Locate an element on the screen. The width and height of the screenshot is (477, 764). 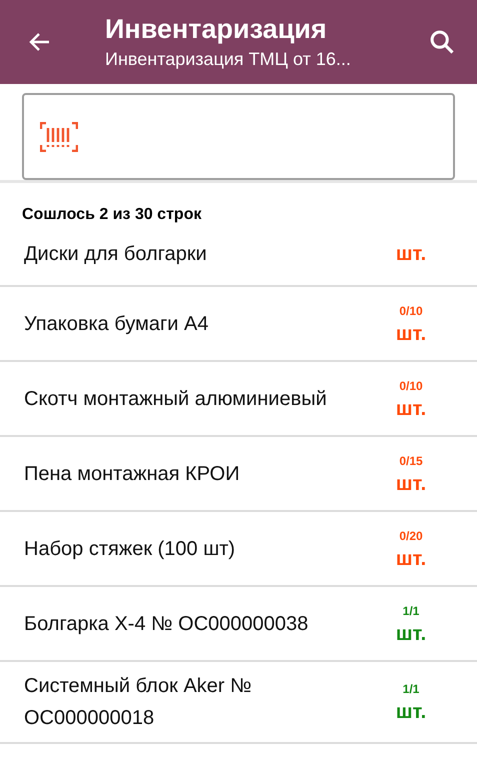
search-icon is located at coordinates (442, 42).